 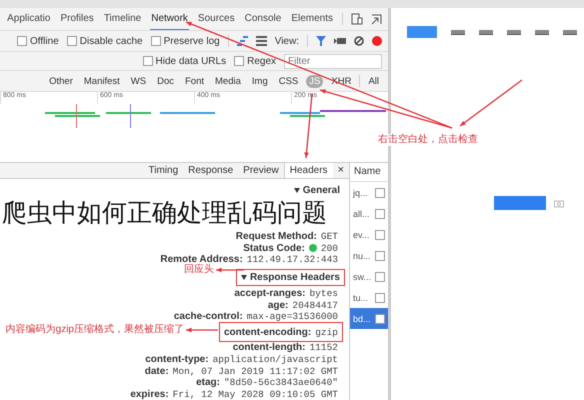 I want to click on type-filter: Doc, so click(x=165, y=81).